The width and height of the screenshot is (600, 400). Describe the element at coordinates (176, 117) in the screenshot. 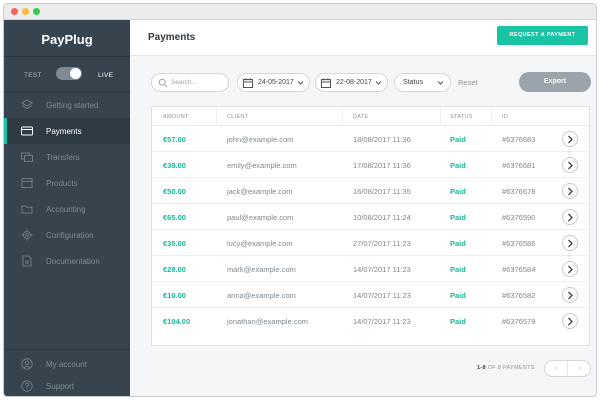

I see `column-header-amount: AMOUNT` at that location.